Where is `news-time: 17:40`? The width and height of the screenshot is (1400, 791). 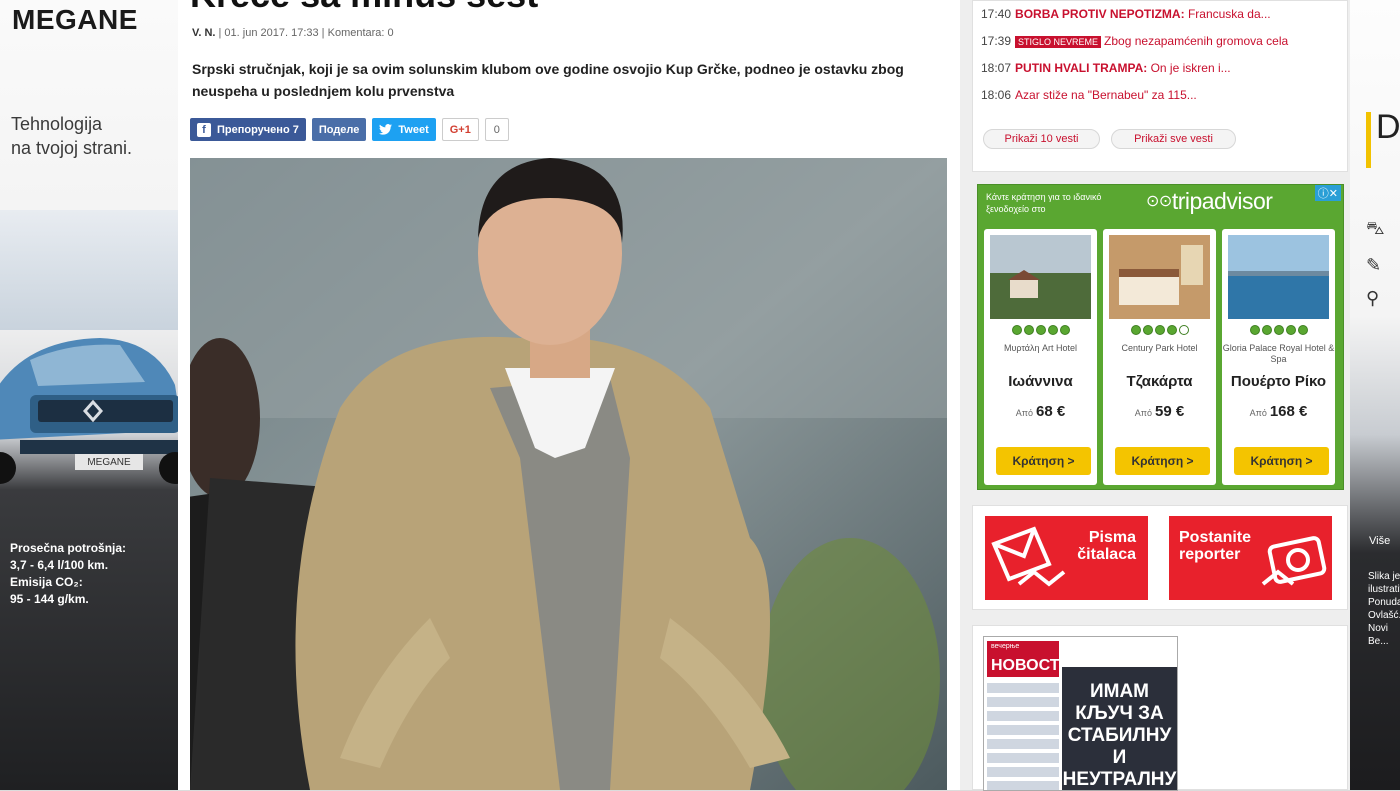 news-time: 17:40 is located at coordinates (996, 14).